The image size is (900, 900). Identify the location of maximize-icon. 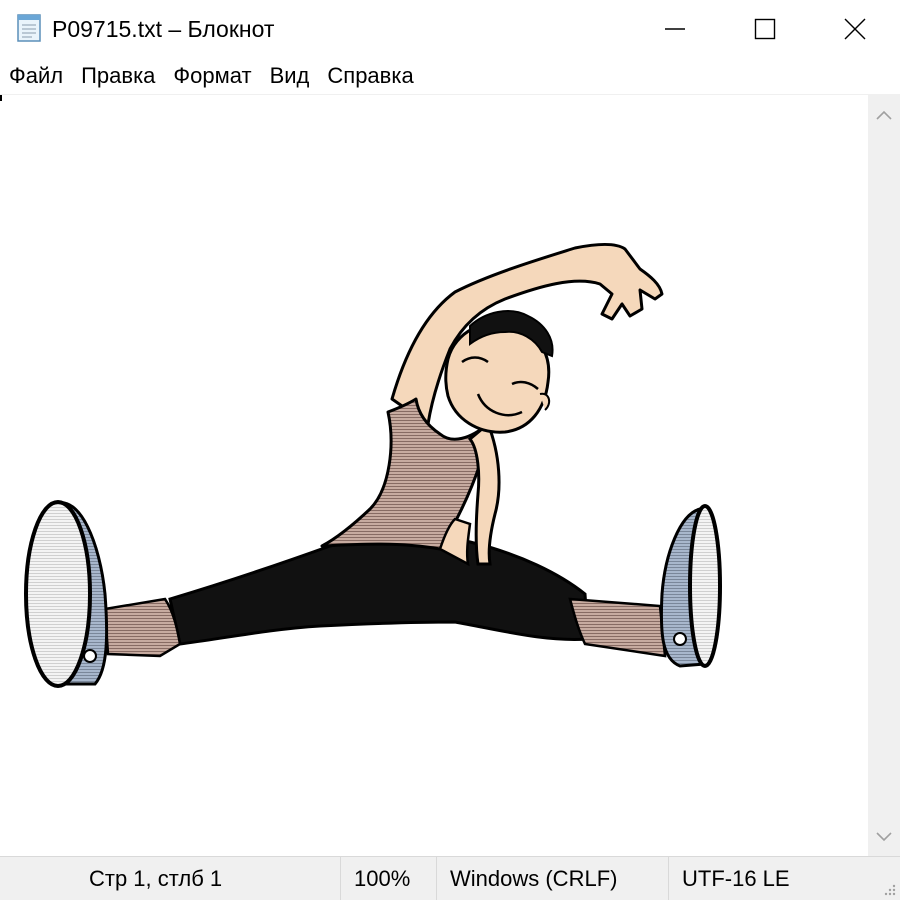
(765, 29).